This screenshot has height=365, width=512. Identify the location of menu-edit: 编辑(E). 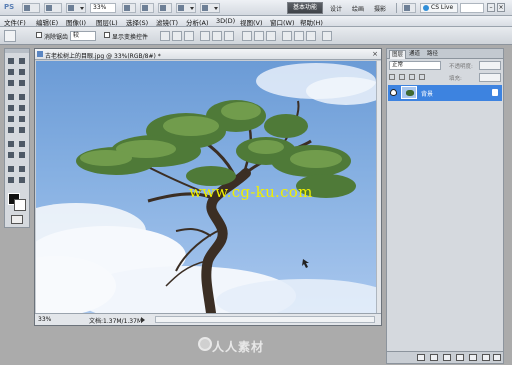
(47, 22).